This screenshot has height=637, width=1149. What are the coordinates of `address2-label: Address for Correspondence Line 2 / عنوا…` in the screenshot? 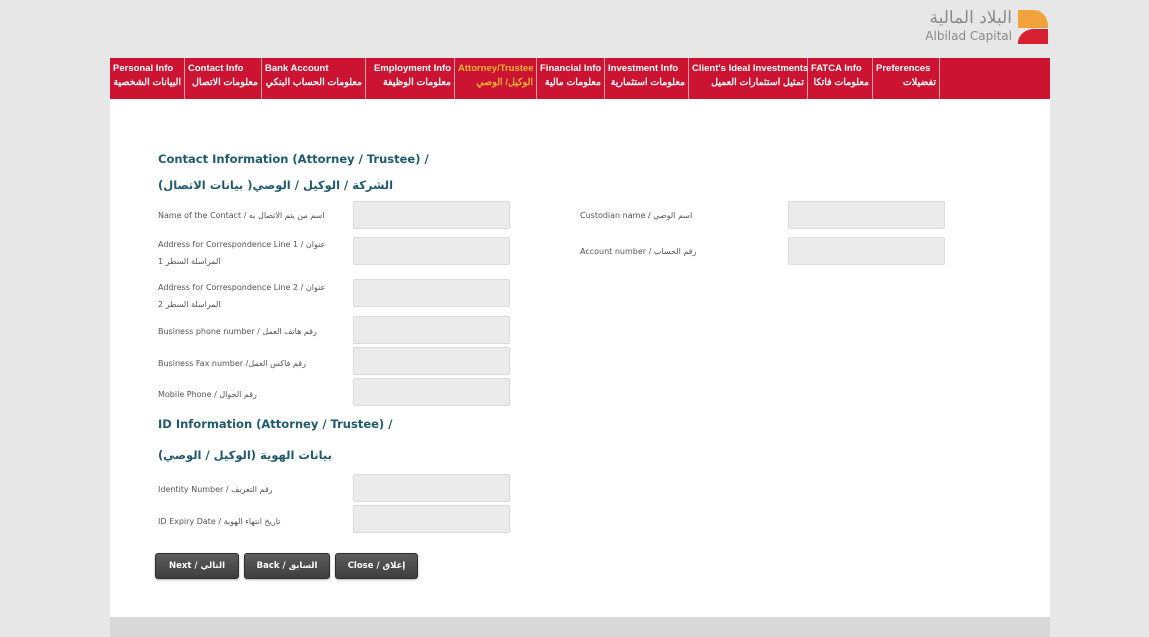 It's located at (253, 296).